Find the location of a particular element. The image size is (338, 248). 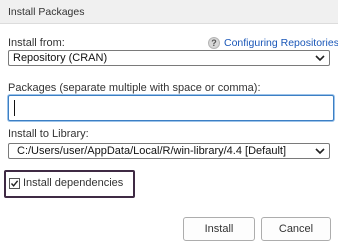

check-icon is located at coordinates (14, 183).